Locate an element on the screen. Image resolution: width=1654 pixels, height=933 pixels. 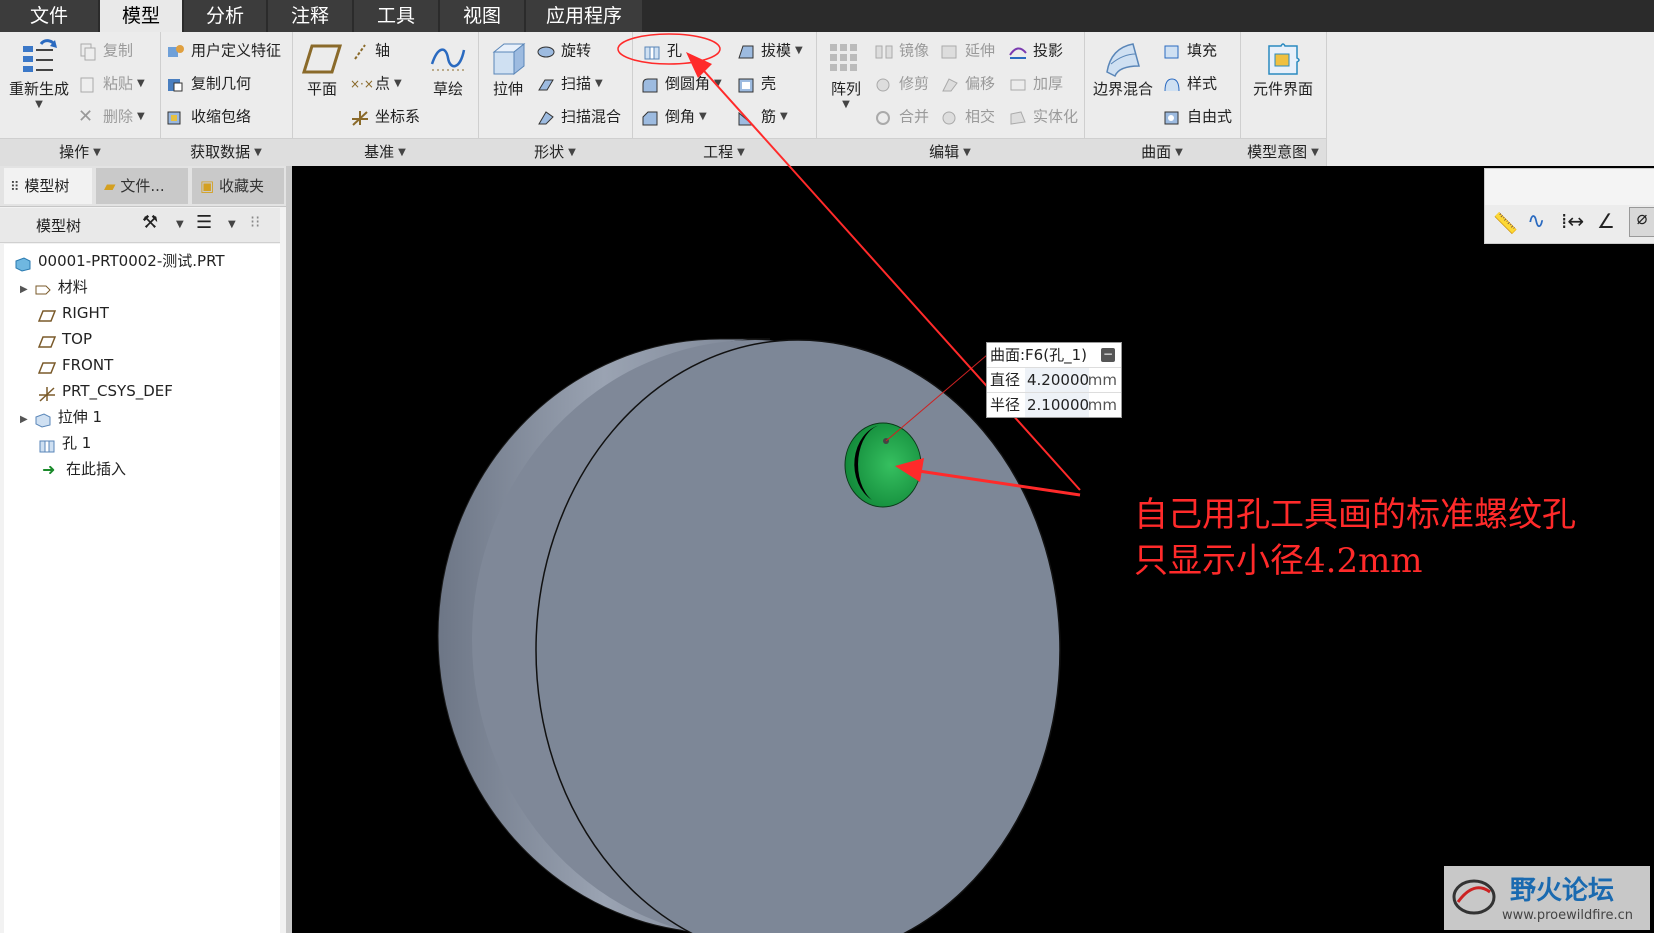
collapse-icon: − is located at coordinates (1108, 355).